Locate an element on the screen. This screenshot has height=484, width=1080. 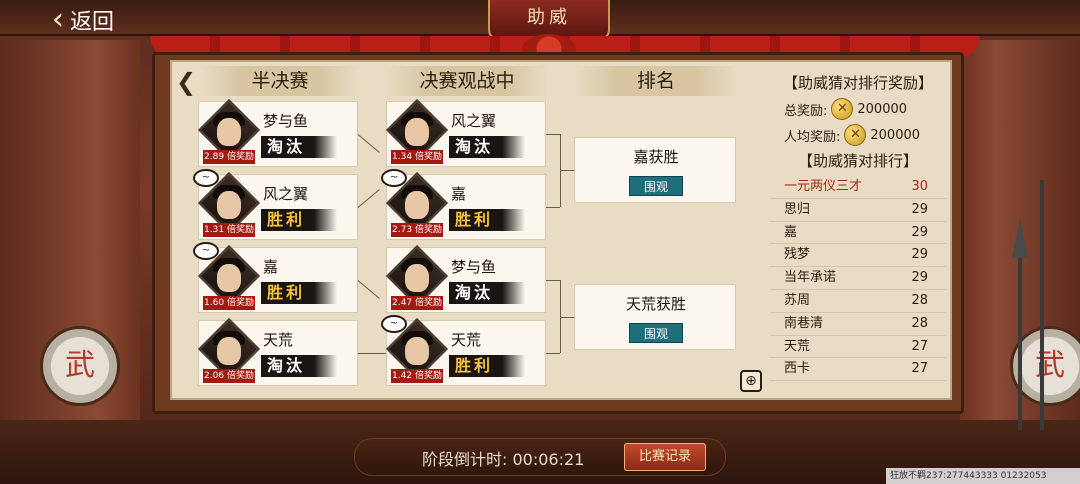
odds-badge: 1.42 倍奖励 is located at coordinates (417, 376).